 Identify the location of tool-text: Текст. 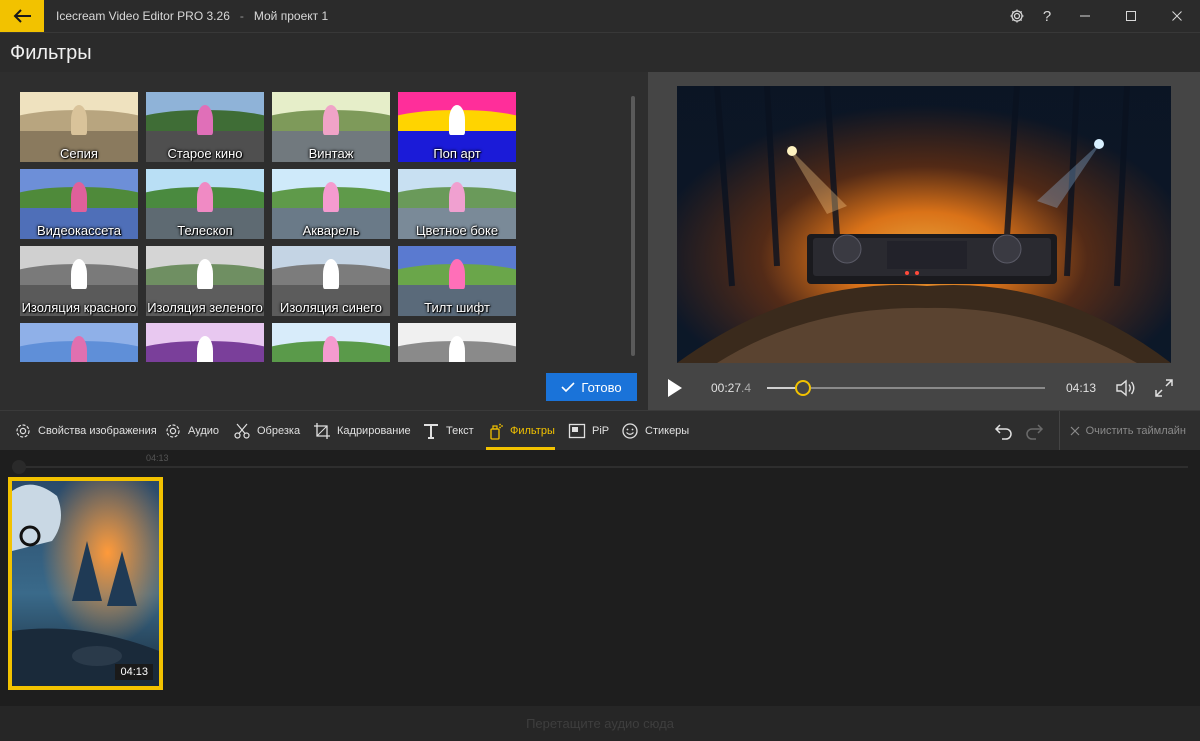
(448, 431).